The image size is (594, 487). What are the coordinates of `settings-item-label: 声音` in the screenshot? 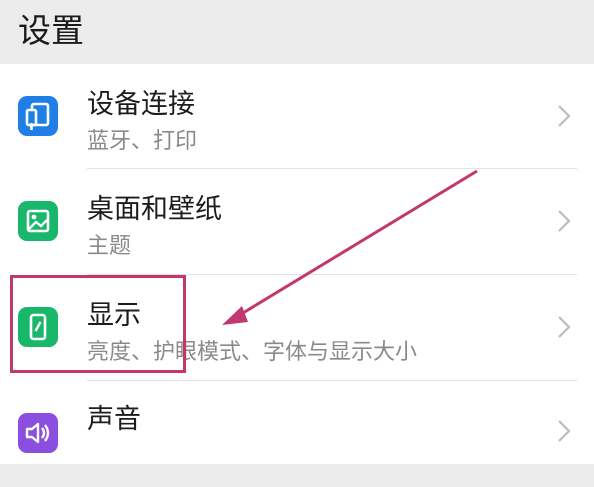 It's located at (114, 419).